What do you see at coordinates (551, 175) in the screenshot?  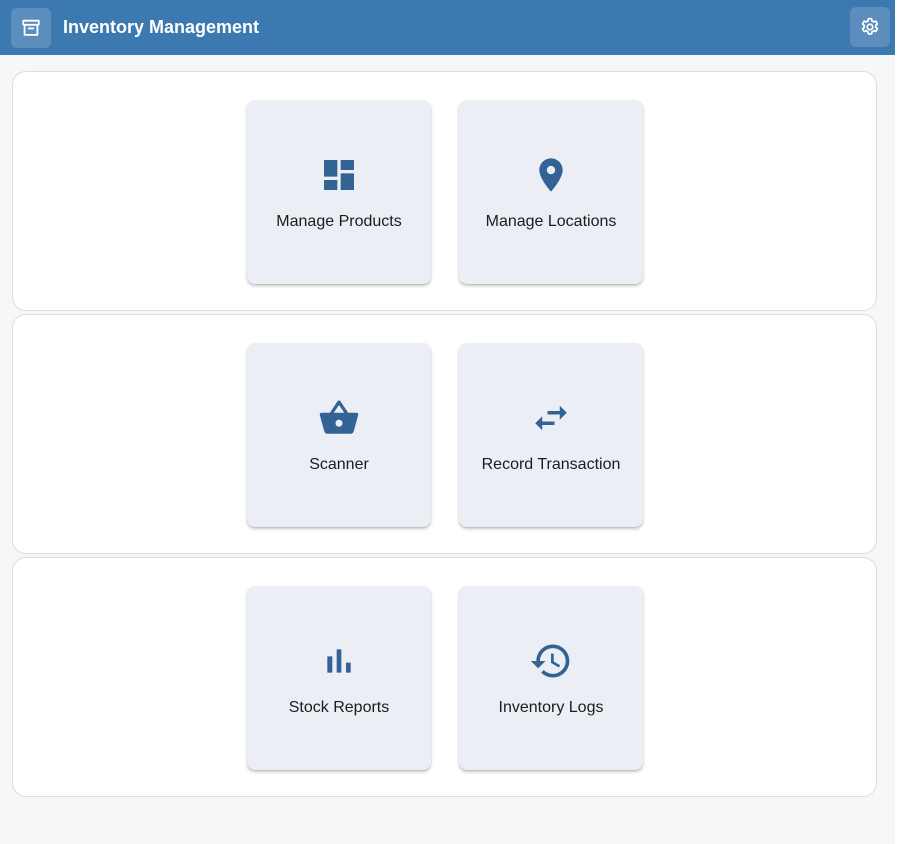 I see `location-pin-icon` at bounding box center [551, 175].